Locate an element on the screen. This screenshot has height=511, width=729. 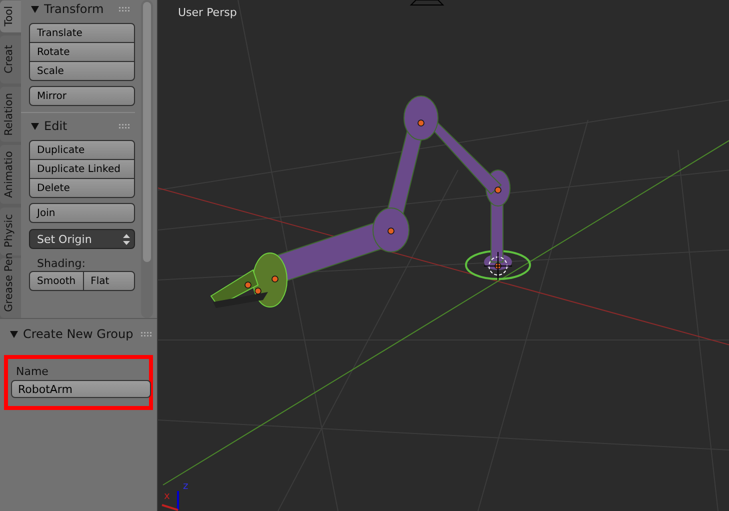
shading-button: Flat is located at coordinates (108, 281).